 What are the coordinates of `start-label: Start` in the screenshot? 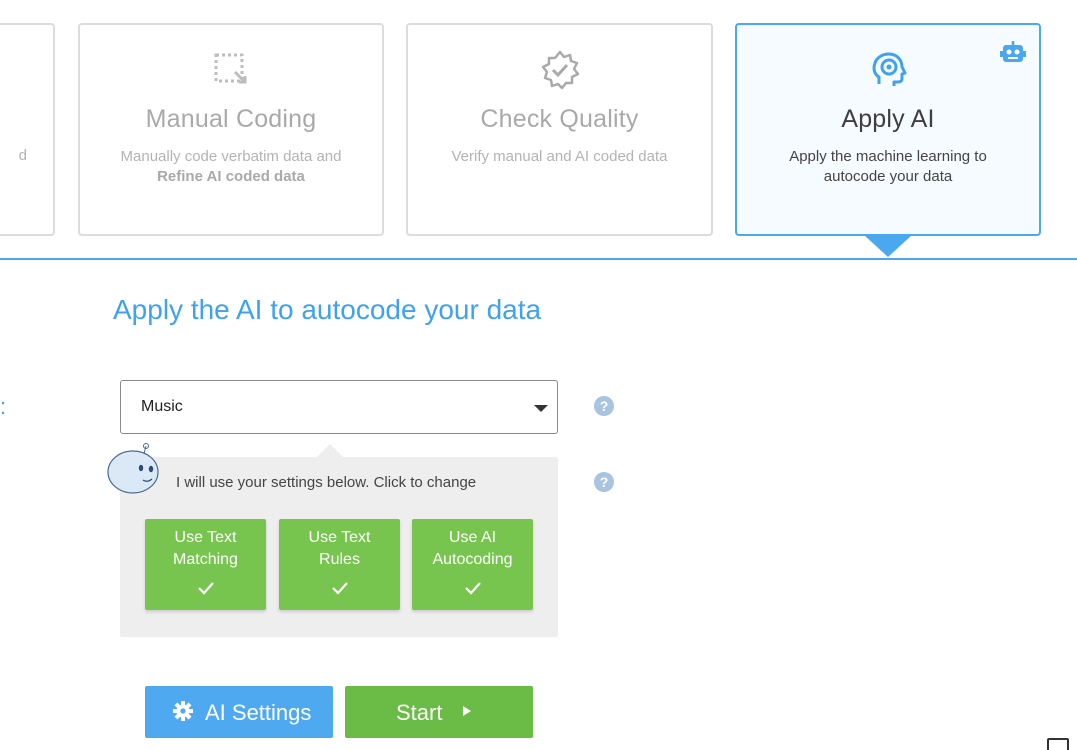 It's located at (419, 712).